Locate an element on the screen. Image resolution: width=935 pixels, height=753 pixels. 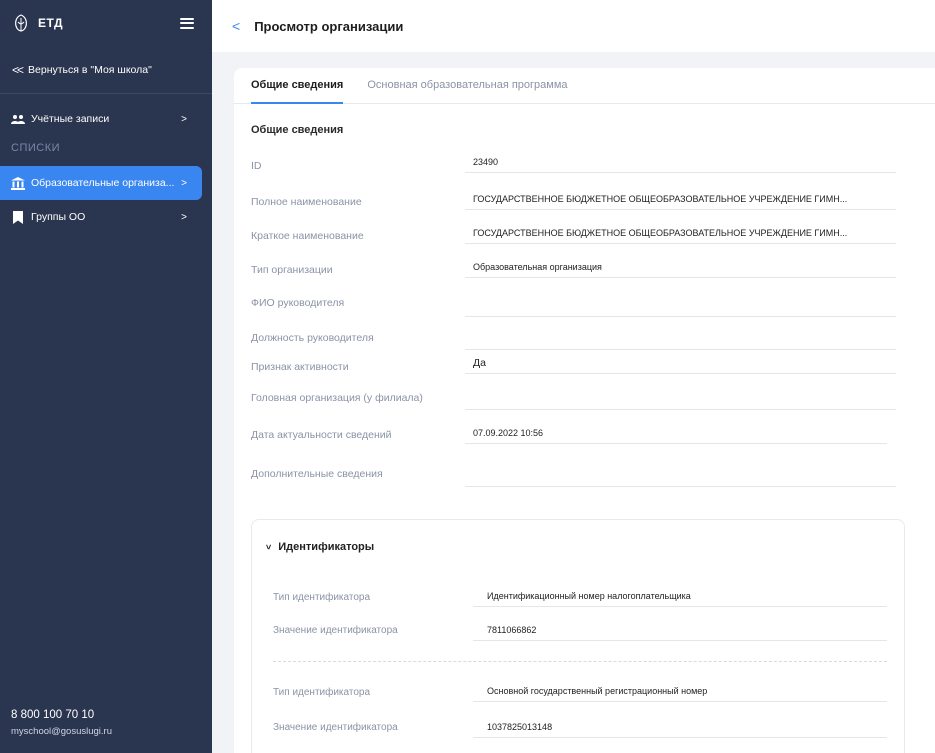
sidebar-item-org-groups: Группы ОО > is located at coordinates (106, 217).